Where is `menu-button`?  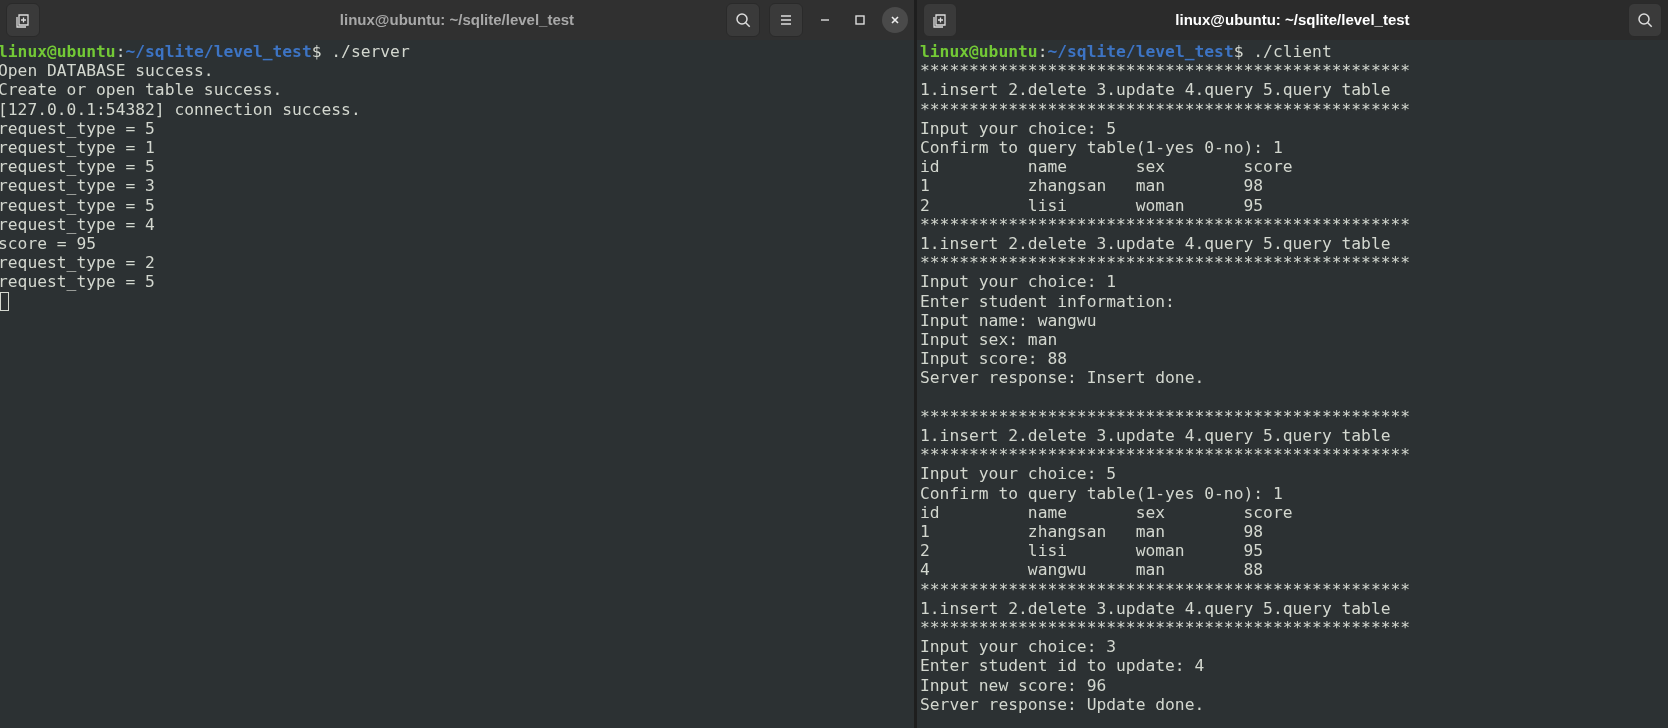 menu-button is located at coordinates (786, 20).